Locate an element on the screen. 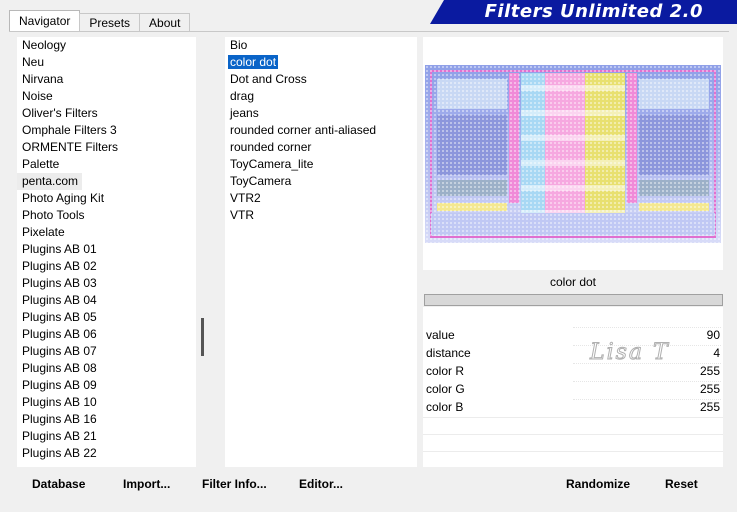  category-item: Plugins AB 09 is located at coordinates (106, 385).